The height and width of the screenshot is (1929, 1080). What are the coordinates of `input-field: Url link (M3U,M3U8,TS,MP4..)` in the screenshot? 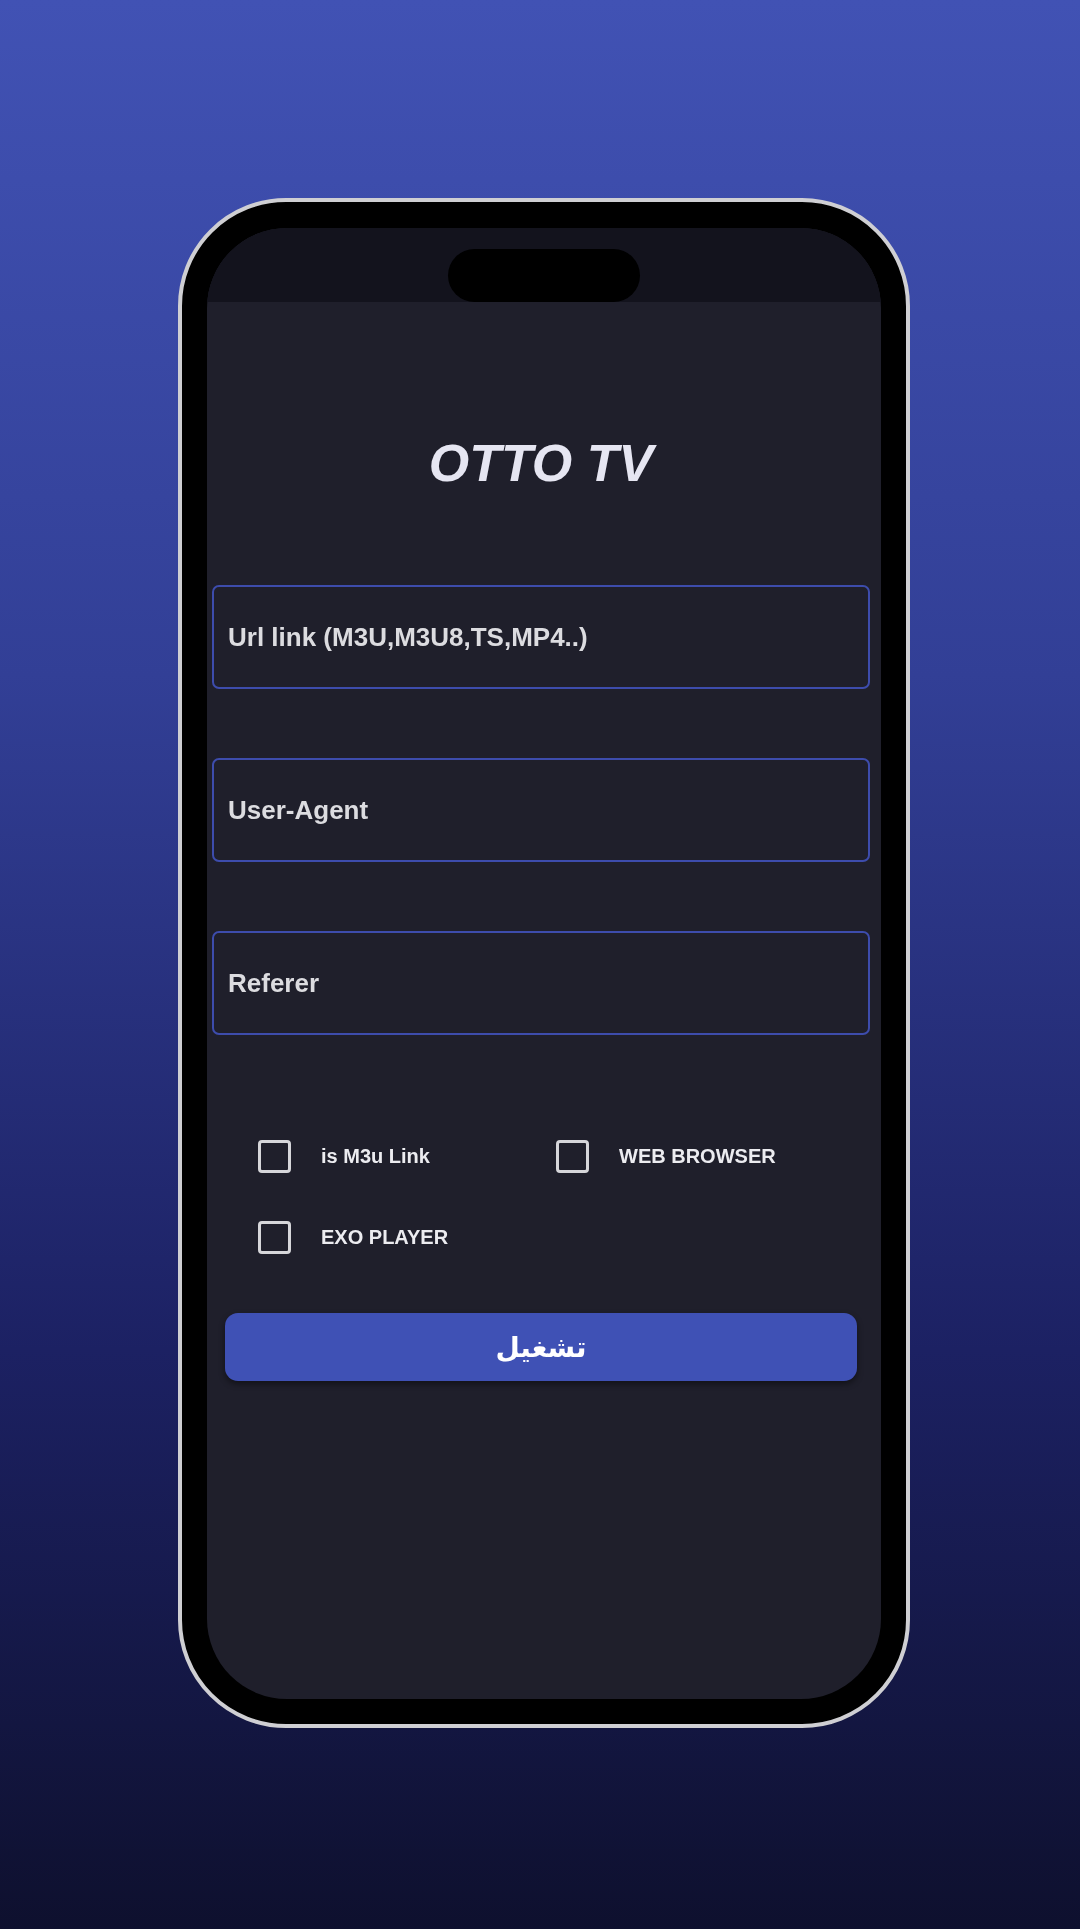 It's located at (541, 637).